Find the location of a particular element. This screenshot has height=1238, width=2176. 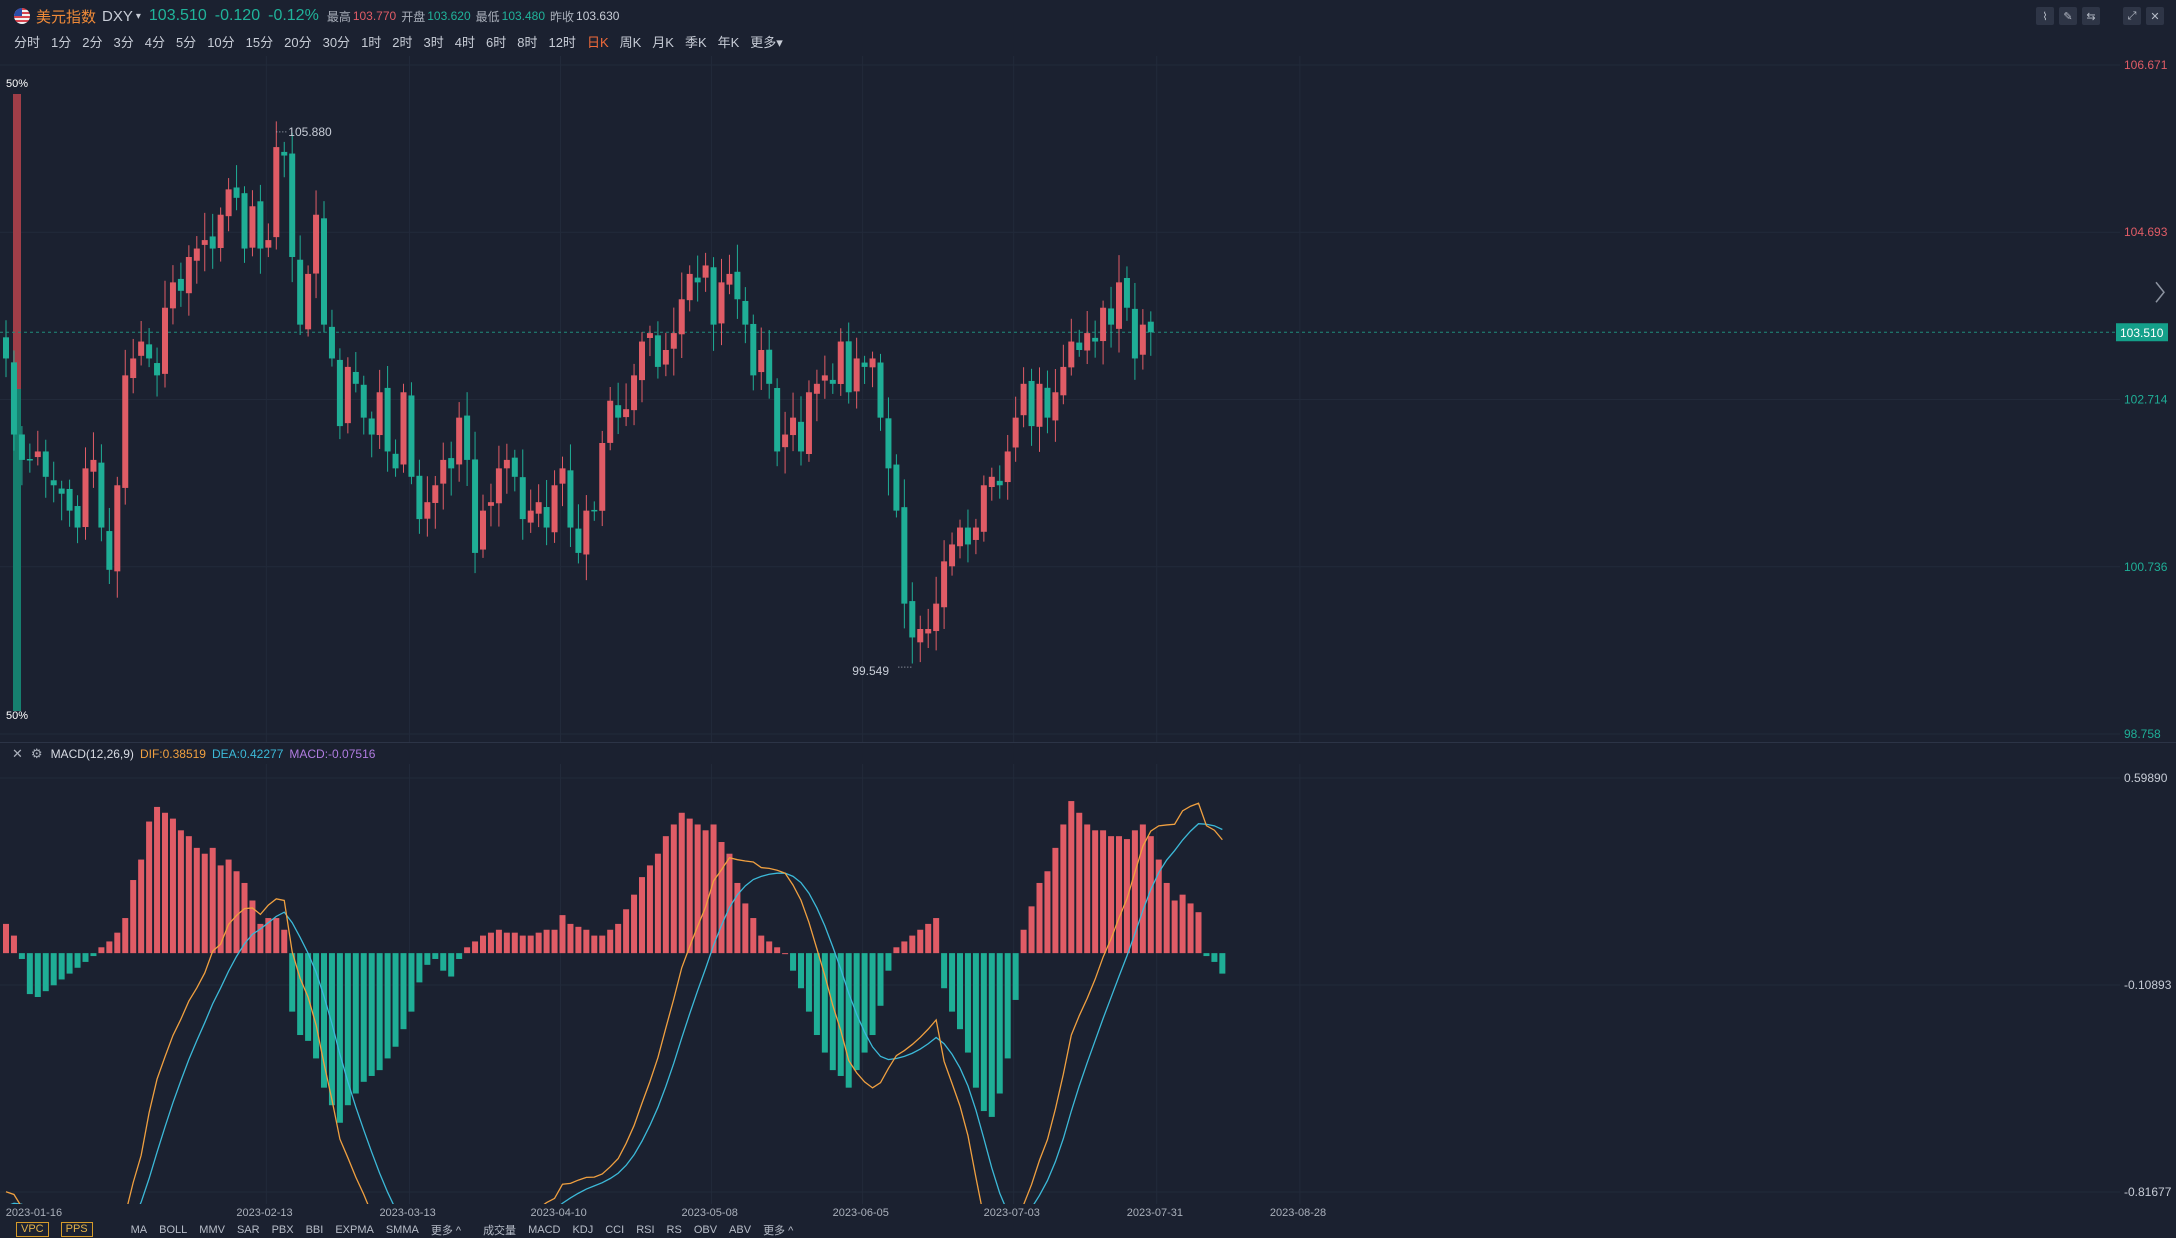

period-8: 20分 is located at coordinates (297, 41).